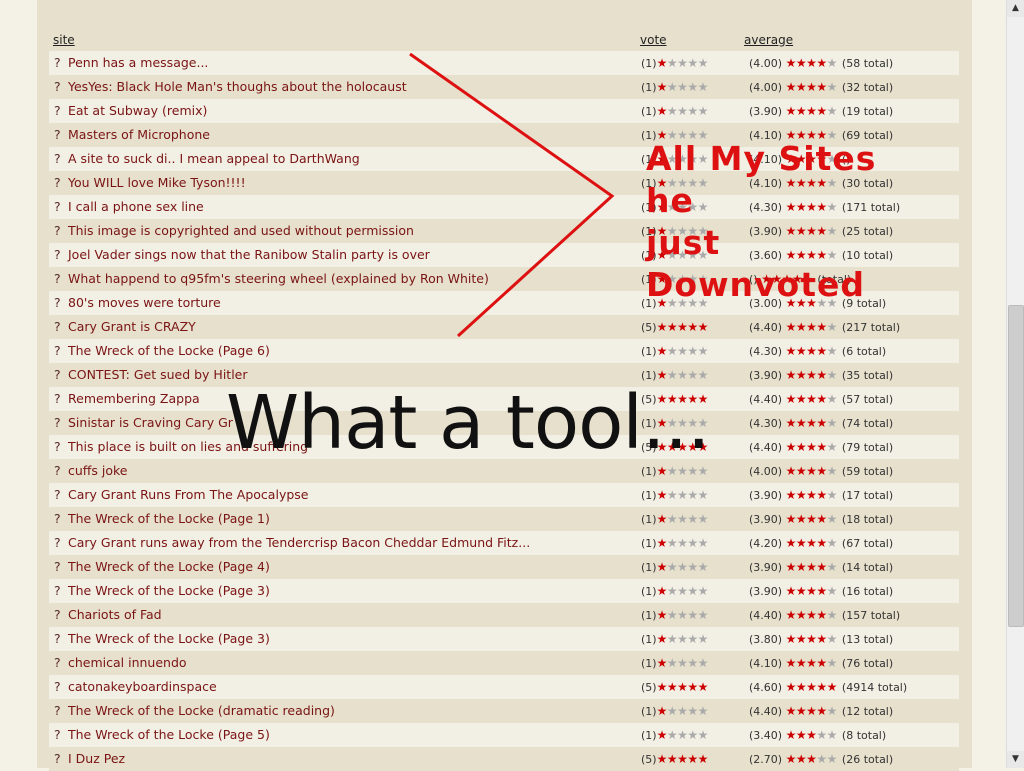 The height and width of the screenshot is (771, 1024). I want to click on site-title-link: CONTEST: Get sued by Hitler, so click(158, 374).